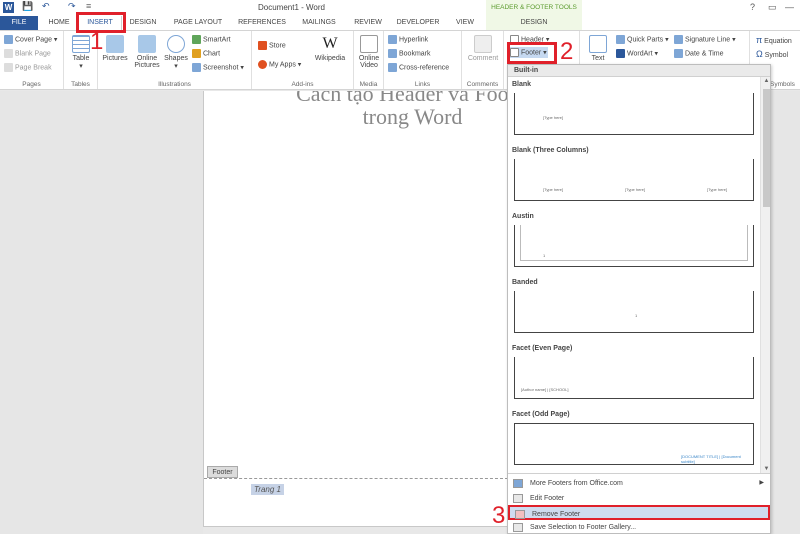 The image size is (800, 534). Describe the element at coordinates (143, 23) in the screenshot. I see `tab-design: DESIGN` at that location.